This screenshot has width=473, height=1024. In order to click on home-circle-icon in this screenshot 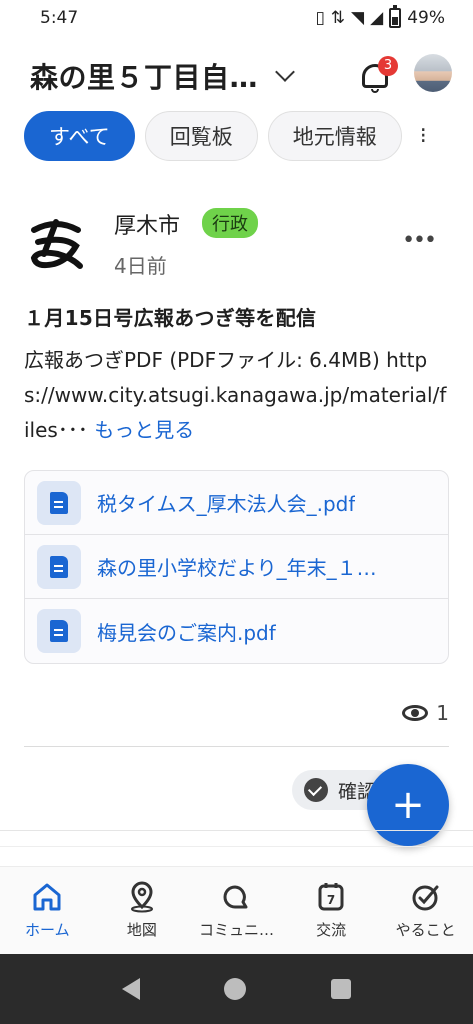, I will do `click(235, 989)`.